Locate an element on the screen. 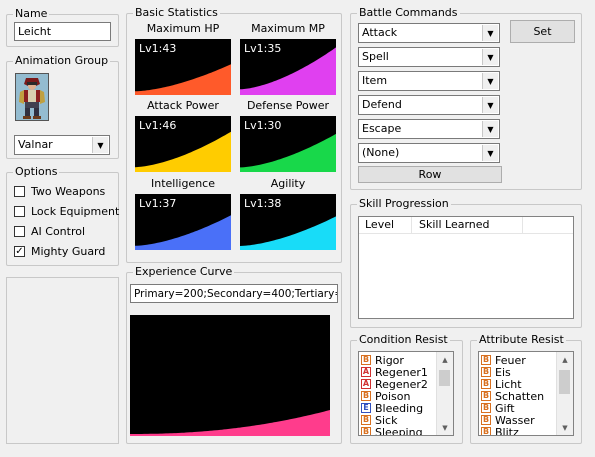 The image size is (595, 457). ai-control-label: AI Control is located at coordinates (58, 231).